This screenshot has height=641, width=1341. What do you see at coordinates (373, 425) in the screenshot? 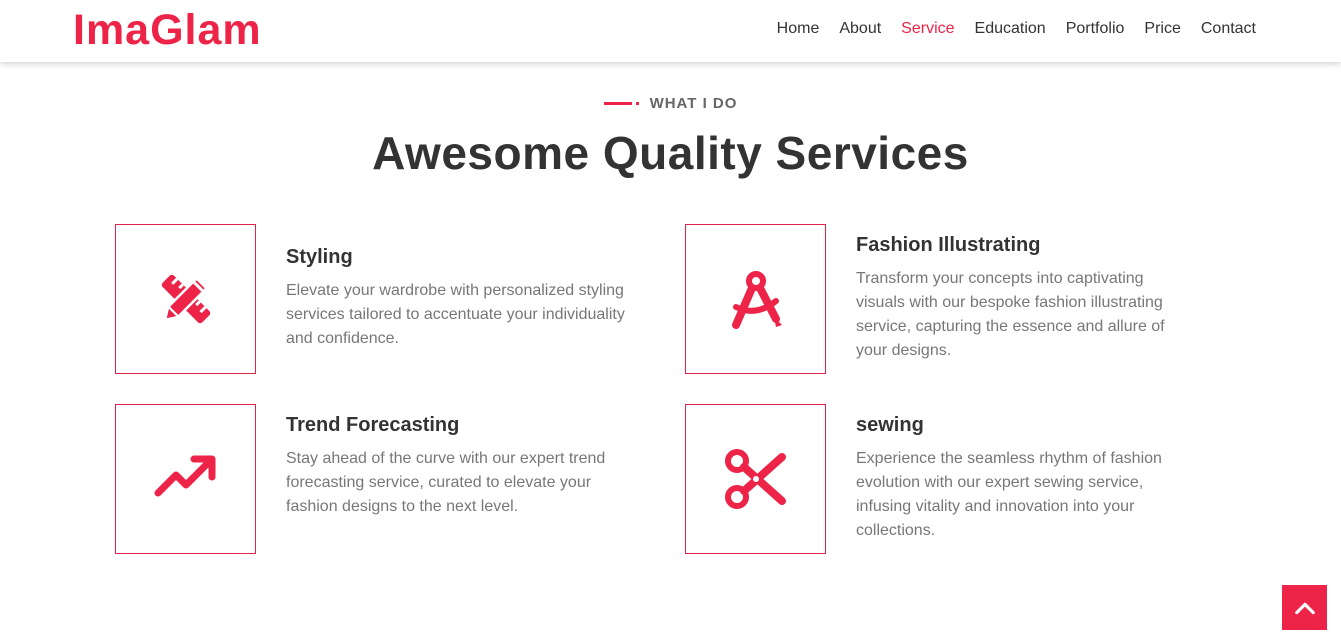
I see `service-title: Trend Forecasting` at bounding box center [373, 425].